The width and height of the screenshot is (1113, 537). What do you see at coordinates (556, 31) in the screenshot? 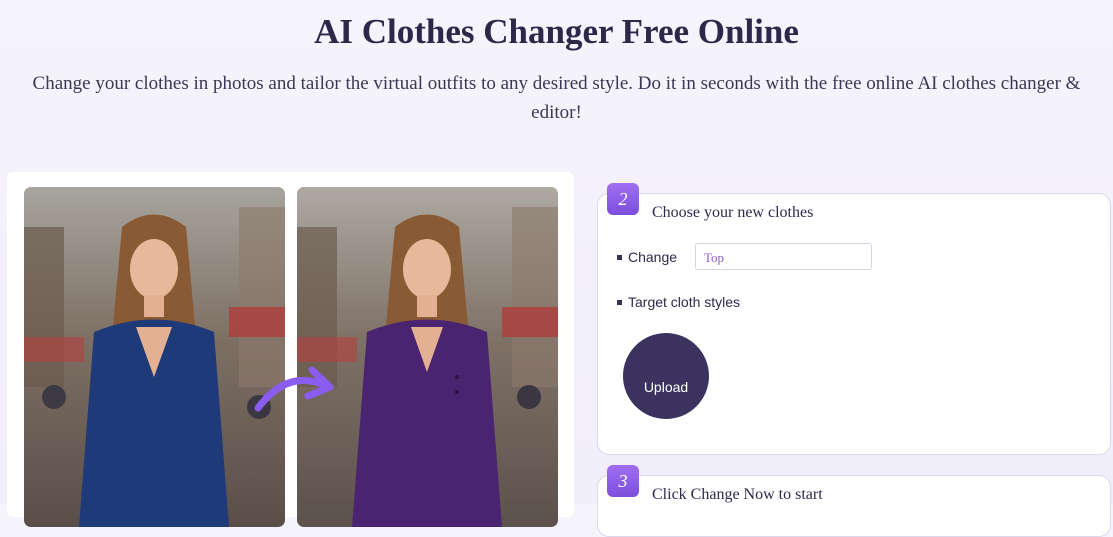
I see `page-title: AI Clothes Changer Free Online` at bounding box center [556, 31].